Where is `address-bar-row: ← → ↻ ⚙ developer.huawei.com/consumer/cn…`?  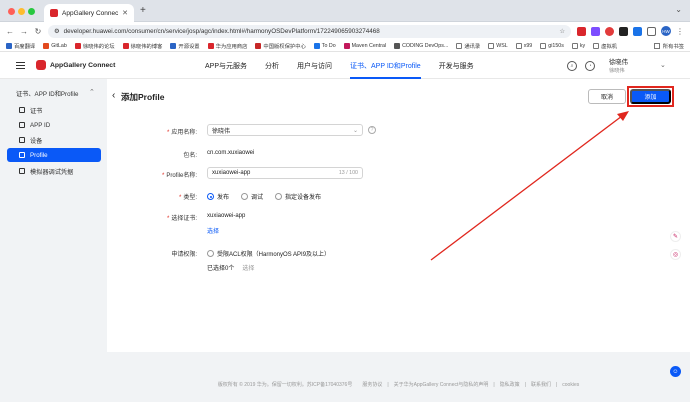
address-bar-row: ← → ↻ ⚙ developer.huawei.com/consumer/cn… is located at coordinates (345, 31).